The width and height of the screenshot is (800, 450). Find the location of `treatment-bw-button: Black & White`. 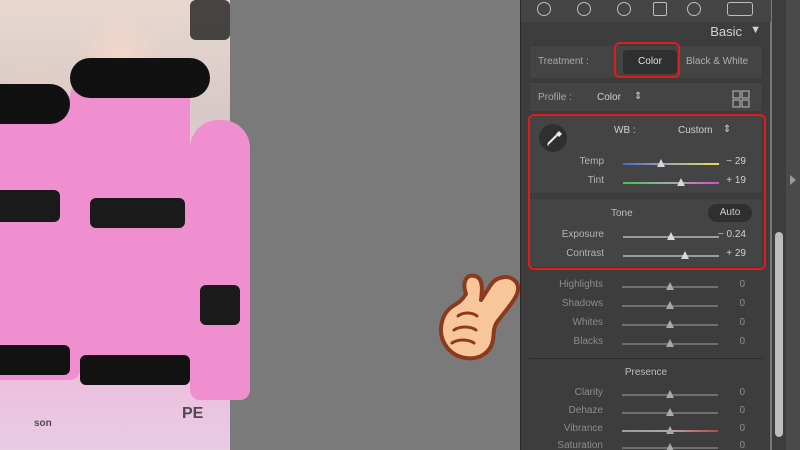

treatment-bw-button: Black & White is located at coordinates (717, 61).